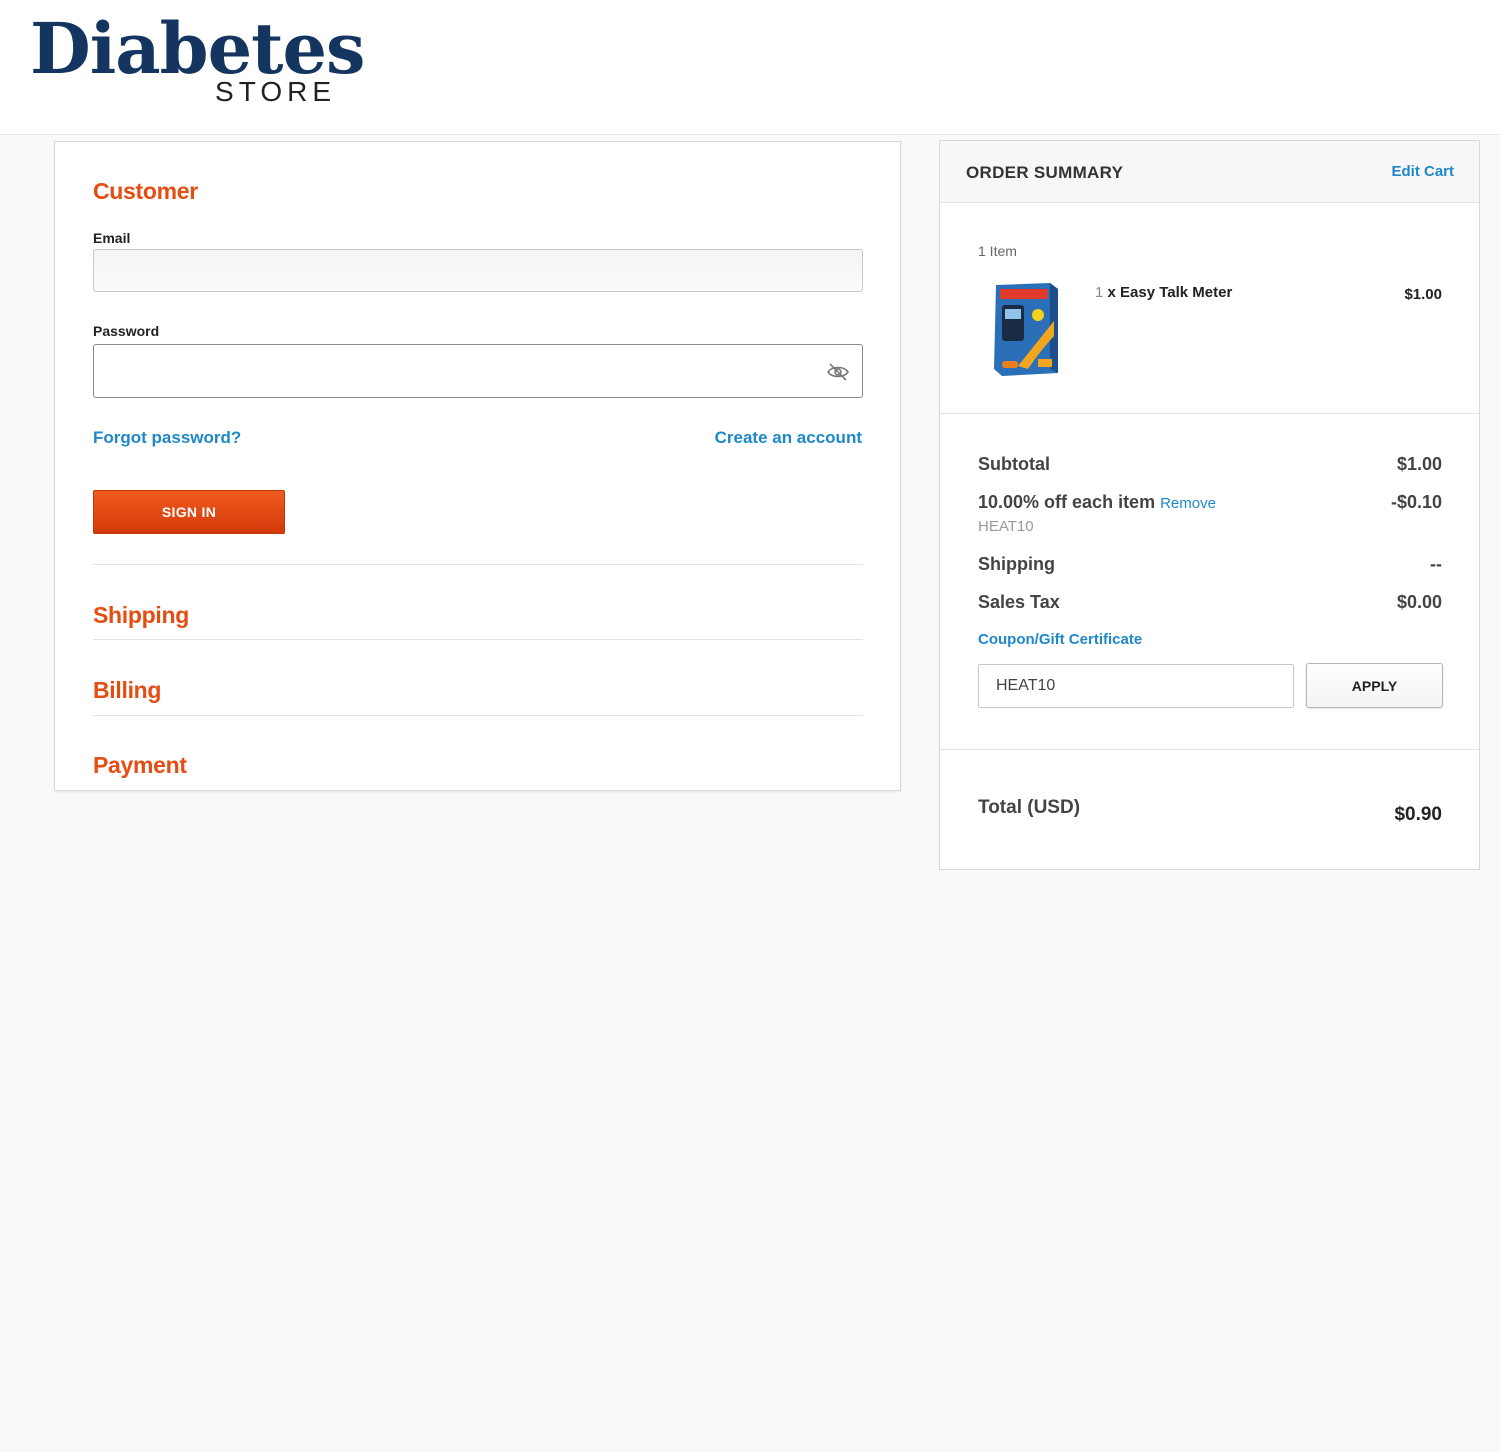 The height and width of the screenshot is (1452, 1500). What do you see at coordinates (838, 372) in the screenshot?
I see `eye-slash-icon` at bounding box center [838, 372].